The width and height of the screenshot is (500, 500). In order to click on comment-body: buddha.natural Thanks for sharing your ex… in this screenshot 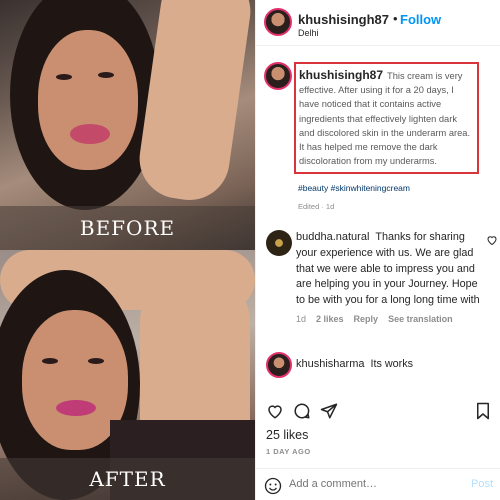, I will do `click(388, 269)`.